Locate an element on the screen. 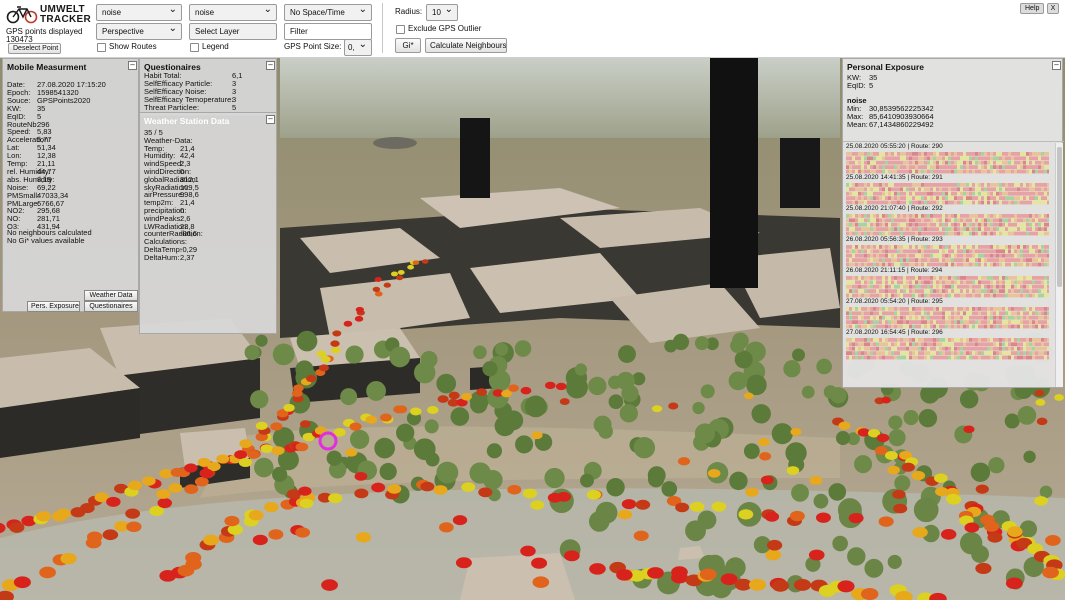  legend-checkbox is located at coordinates (194, 47).